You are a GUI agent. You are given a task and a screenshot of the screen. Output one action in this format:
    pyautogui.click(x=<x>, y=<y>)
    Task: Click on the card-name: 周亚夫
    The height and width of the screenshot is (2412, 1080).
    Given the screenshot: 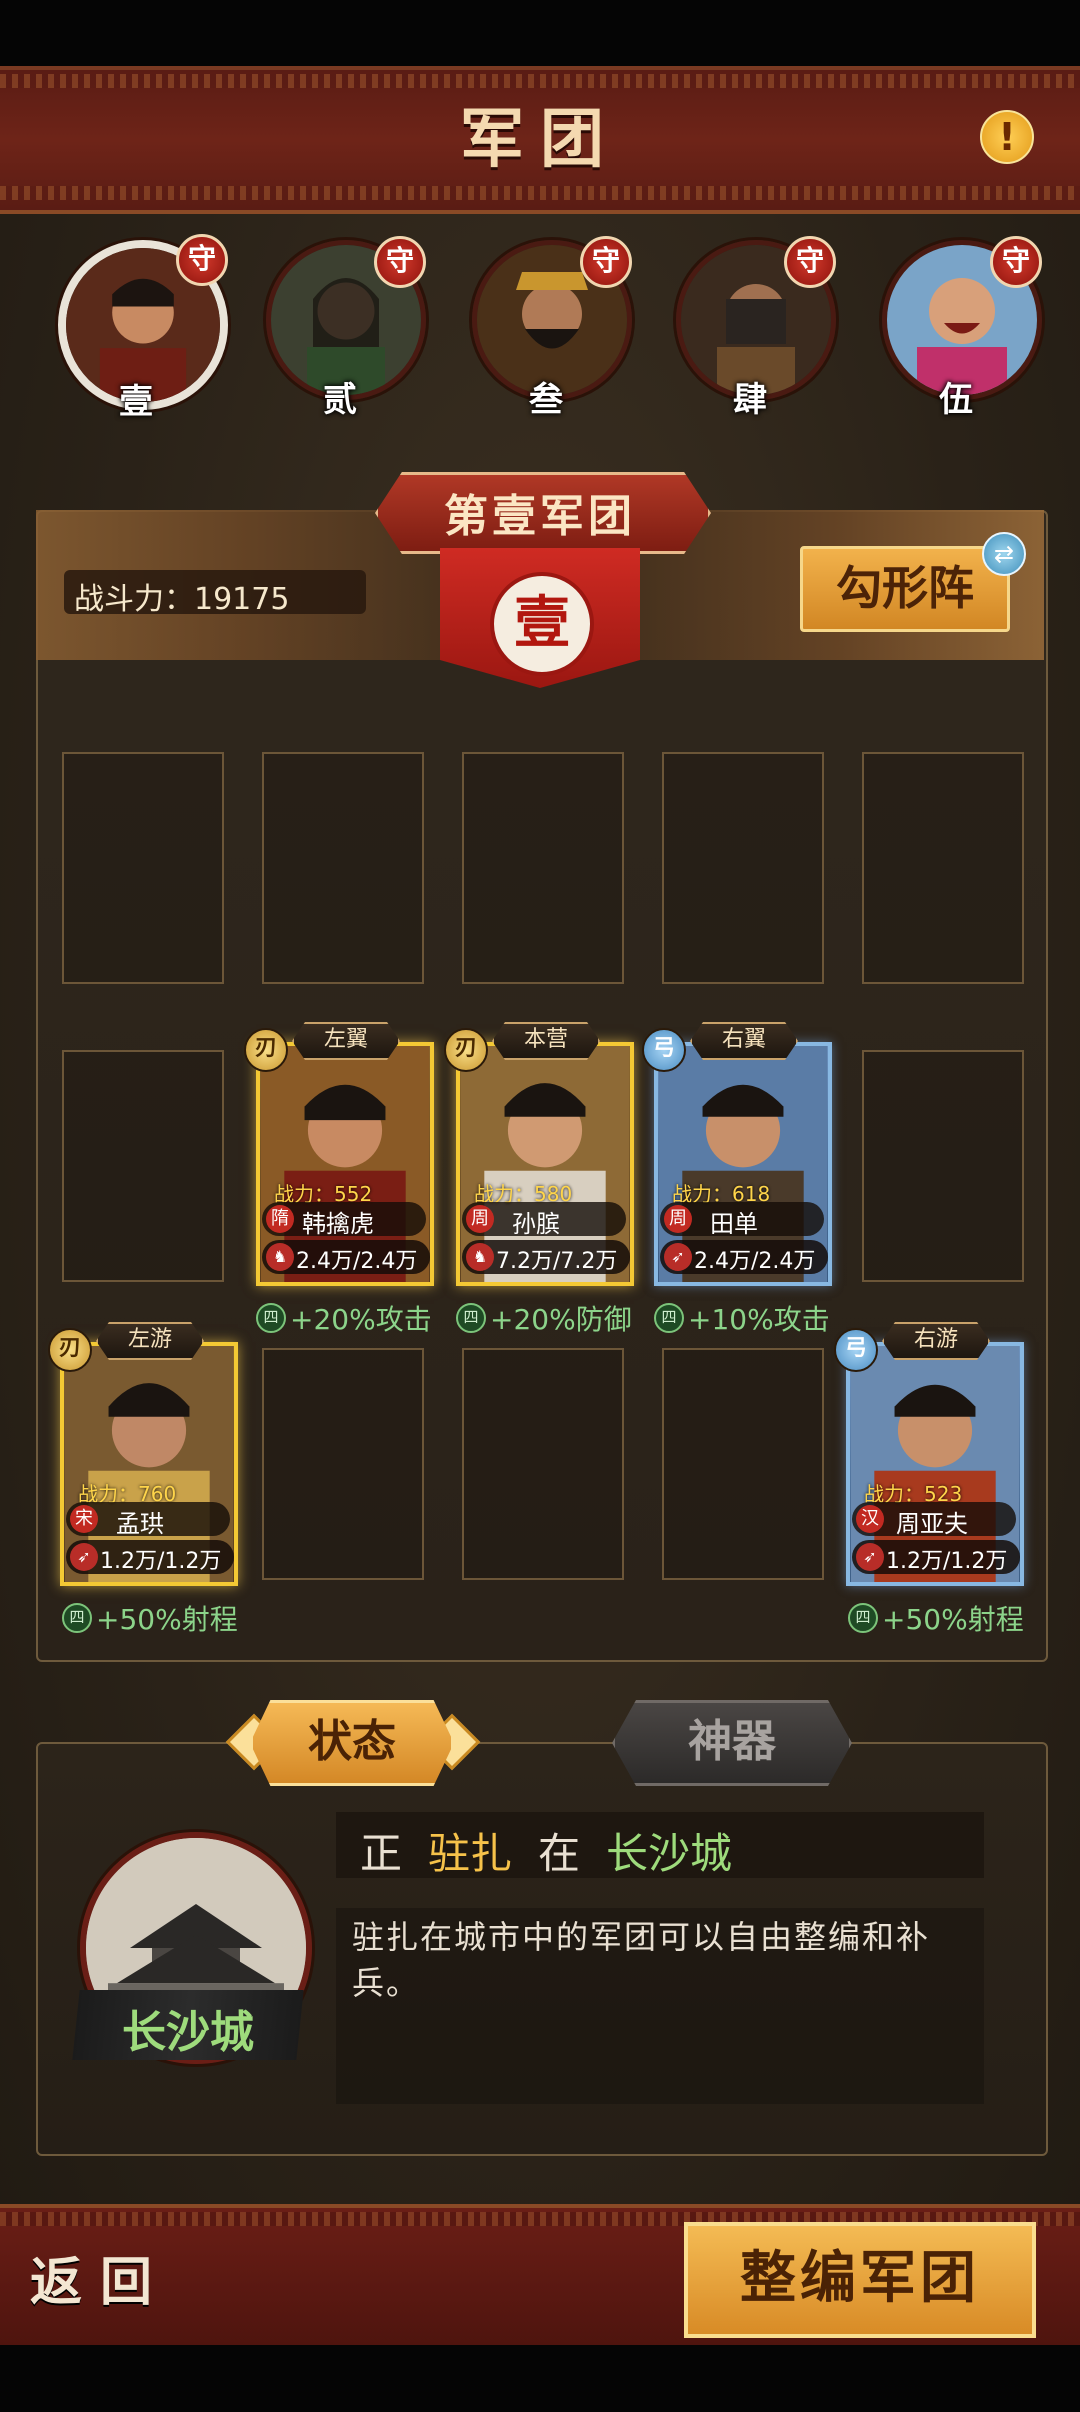 What is the action you would take?
    pyautogui.click(x=932, y=1524)
    